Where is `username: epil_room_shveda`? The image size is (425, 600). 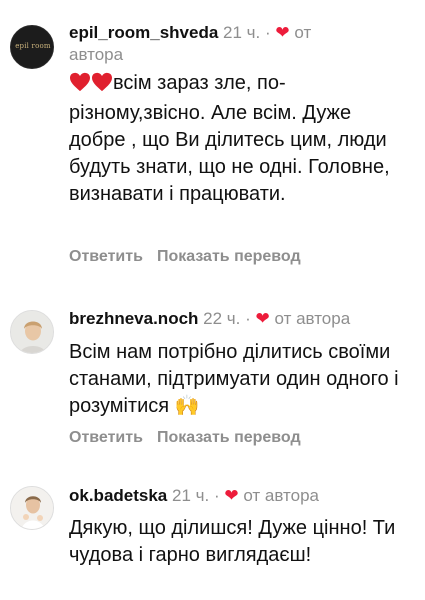
username: epil_room_shveda is located at coordinates (143, 32).